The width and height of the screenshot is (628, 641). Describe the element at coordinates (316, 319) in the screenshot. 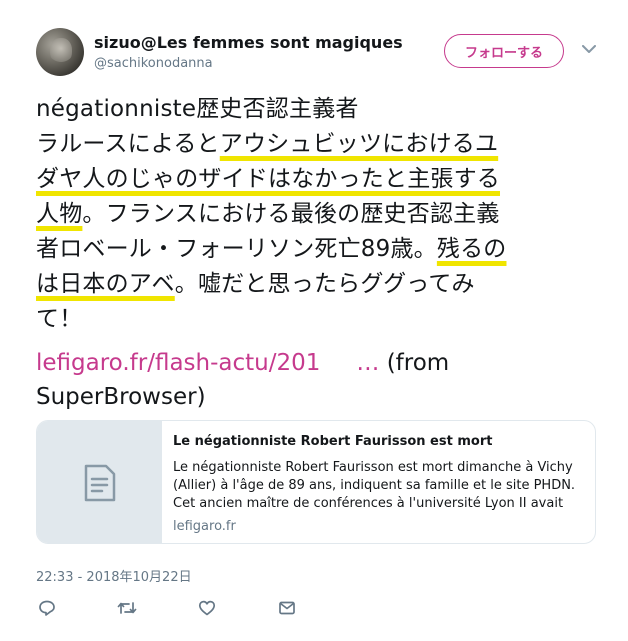

I see `tweet-text-line: て！` at that location.